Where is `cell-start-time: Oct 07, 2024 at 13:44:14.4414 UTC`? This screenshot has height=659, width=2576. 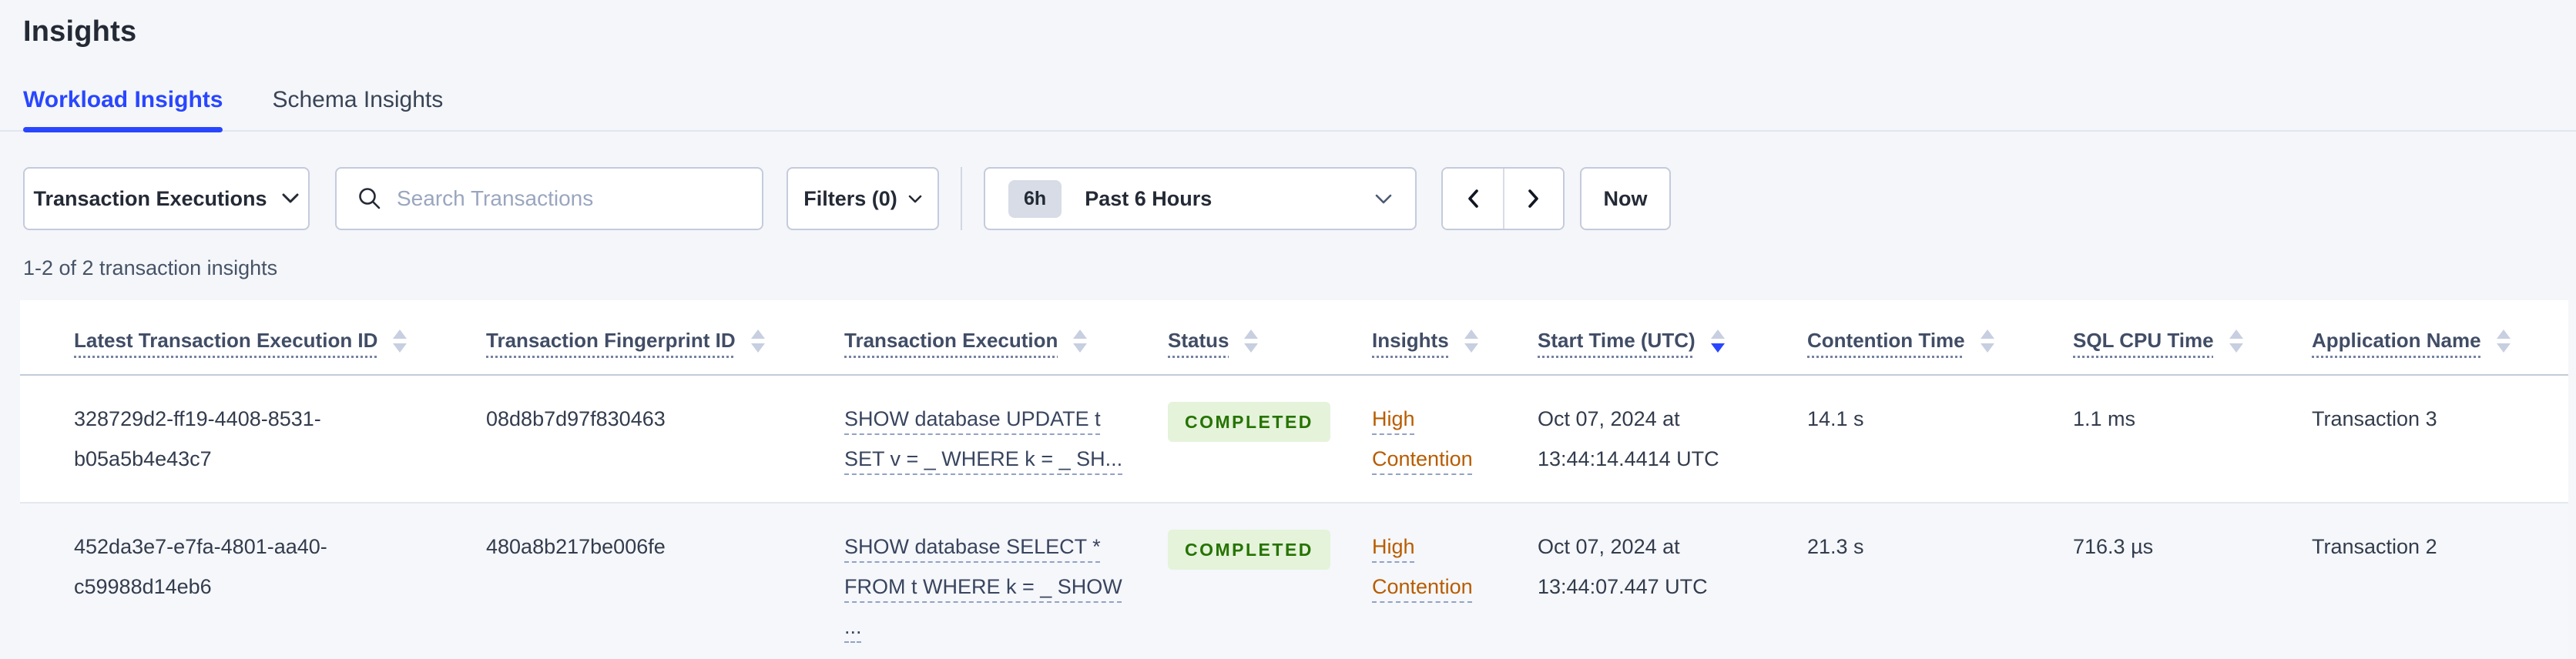 cell-start-time: Oct 07, 2024 at 13:44:14.4414 UTC is located at coordinates (1628, 438).